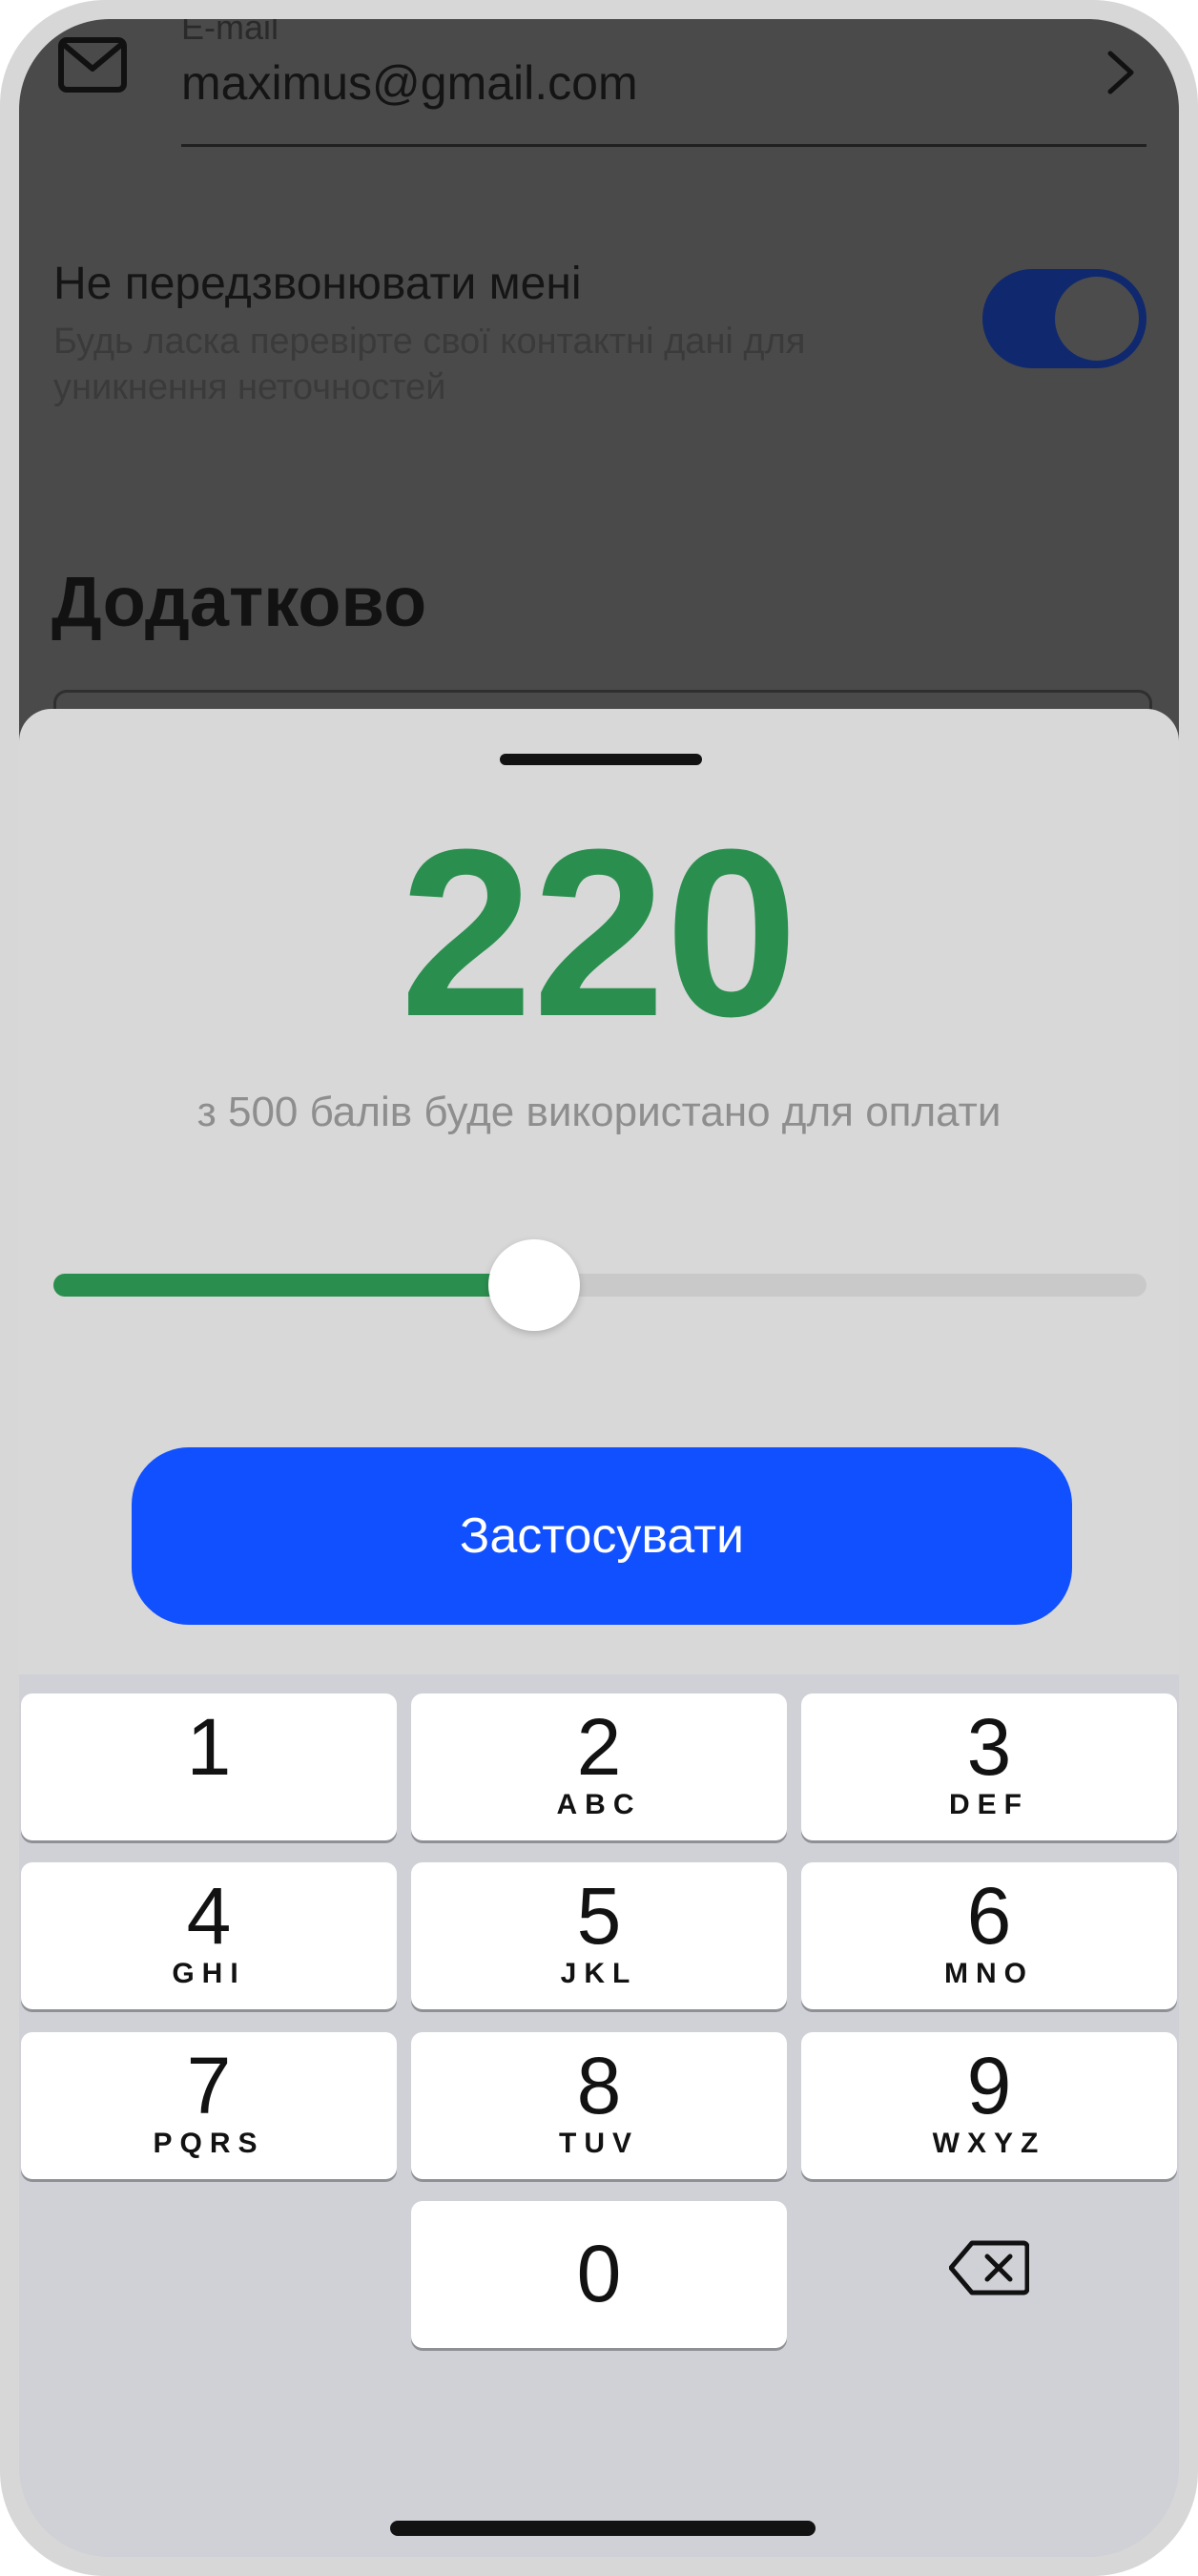 The image size is (1198, 2576). I want to click on sheet-grabber, so click(601, 759).